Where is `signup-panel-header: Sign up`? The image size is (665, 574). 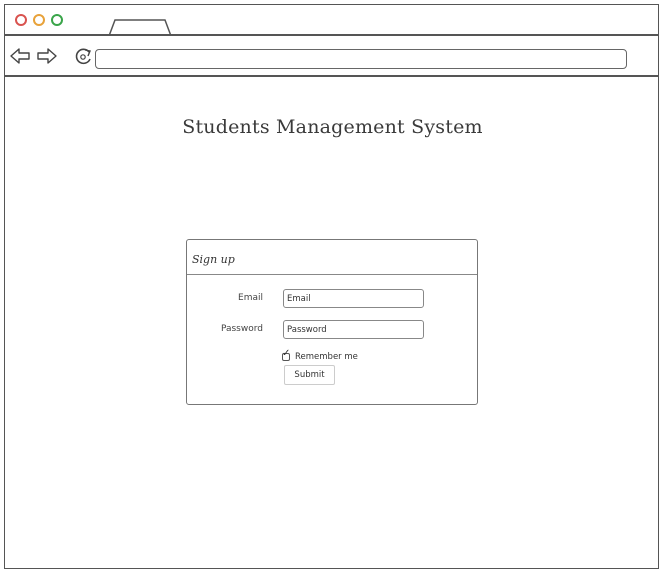 signup-panel-header: Sign up is located at coordinates (332, 257).